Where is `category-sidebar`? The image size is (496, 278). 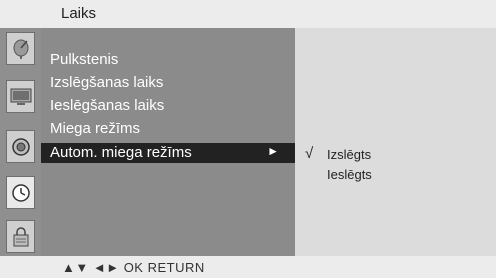 category-sidebar is located at coordinates (20, 142).